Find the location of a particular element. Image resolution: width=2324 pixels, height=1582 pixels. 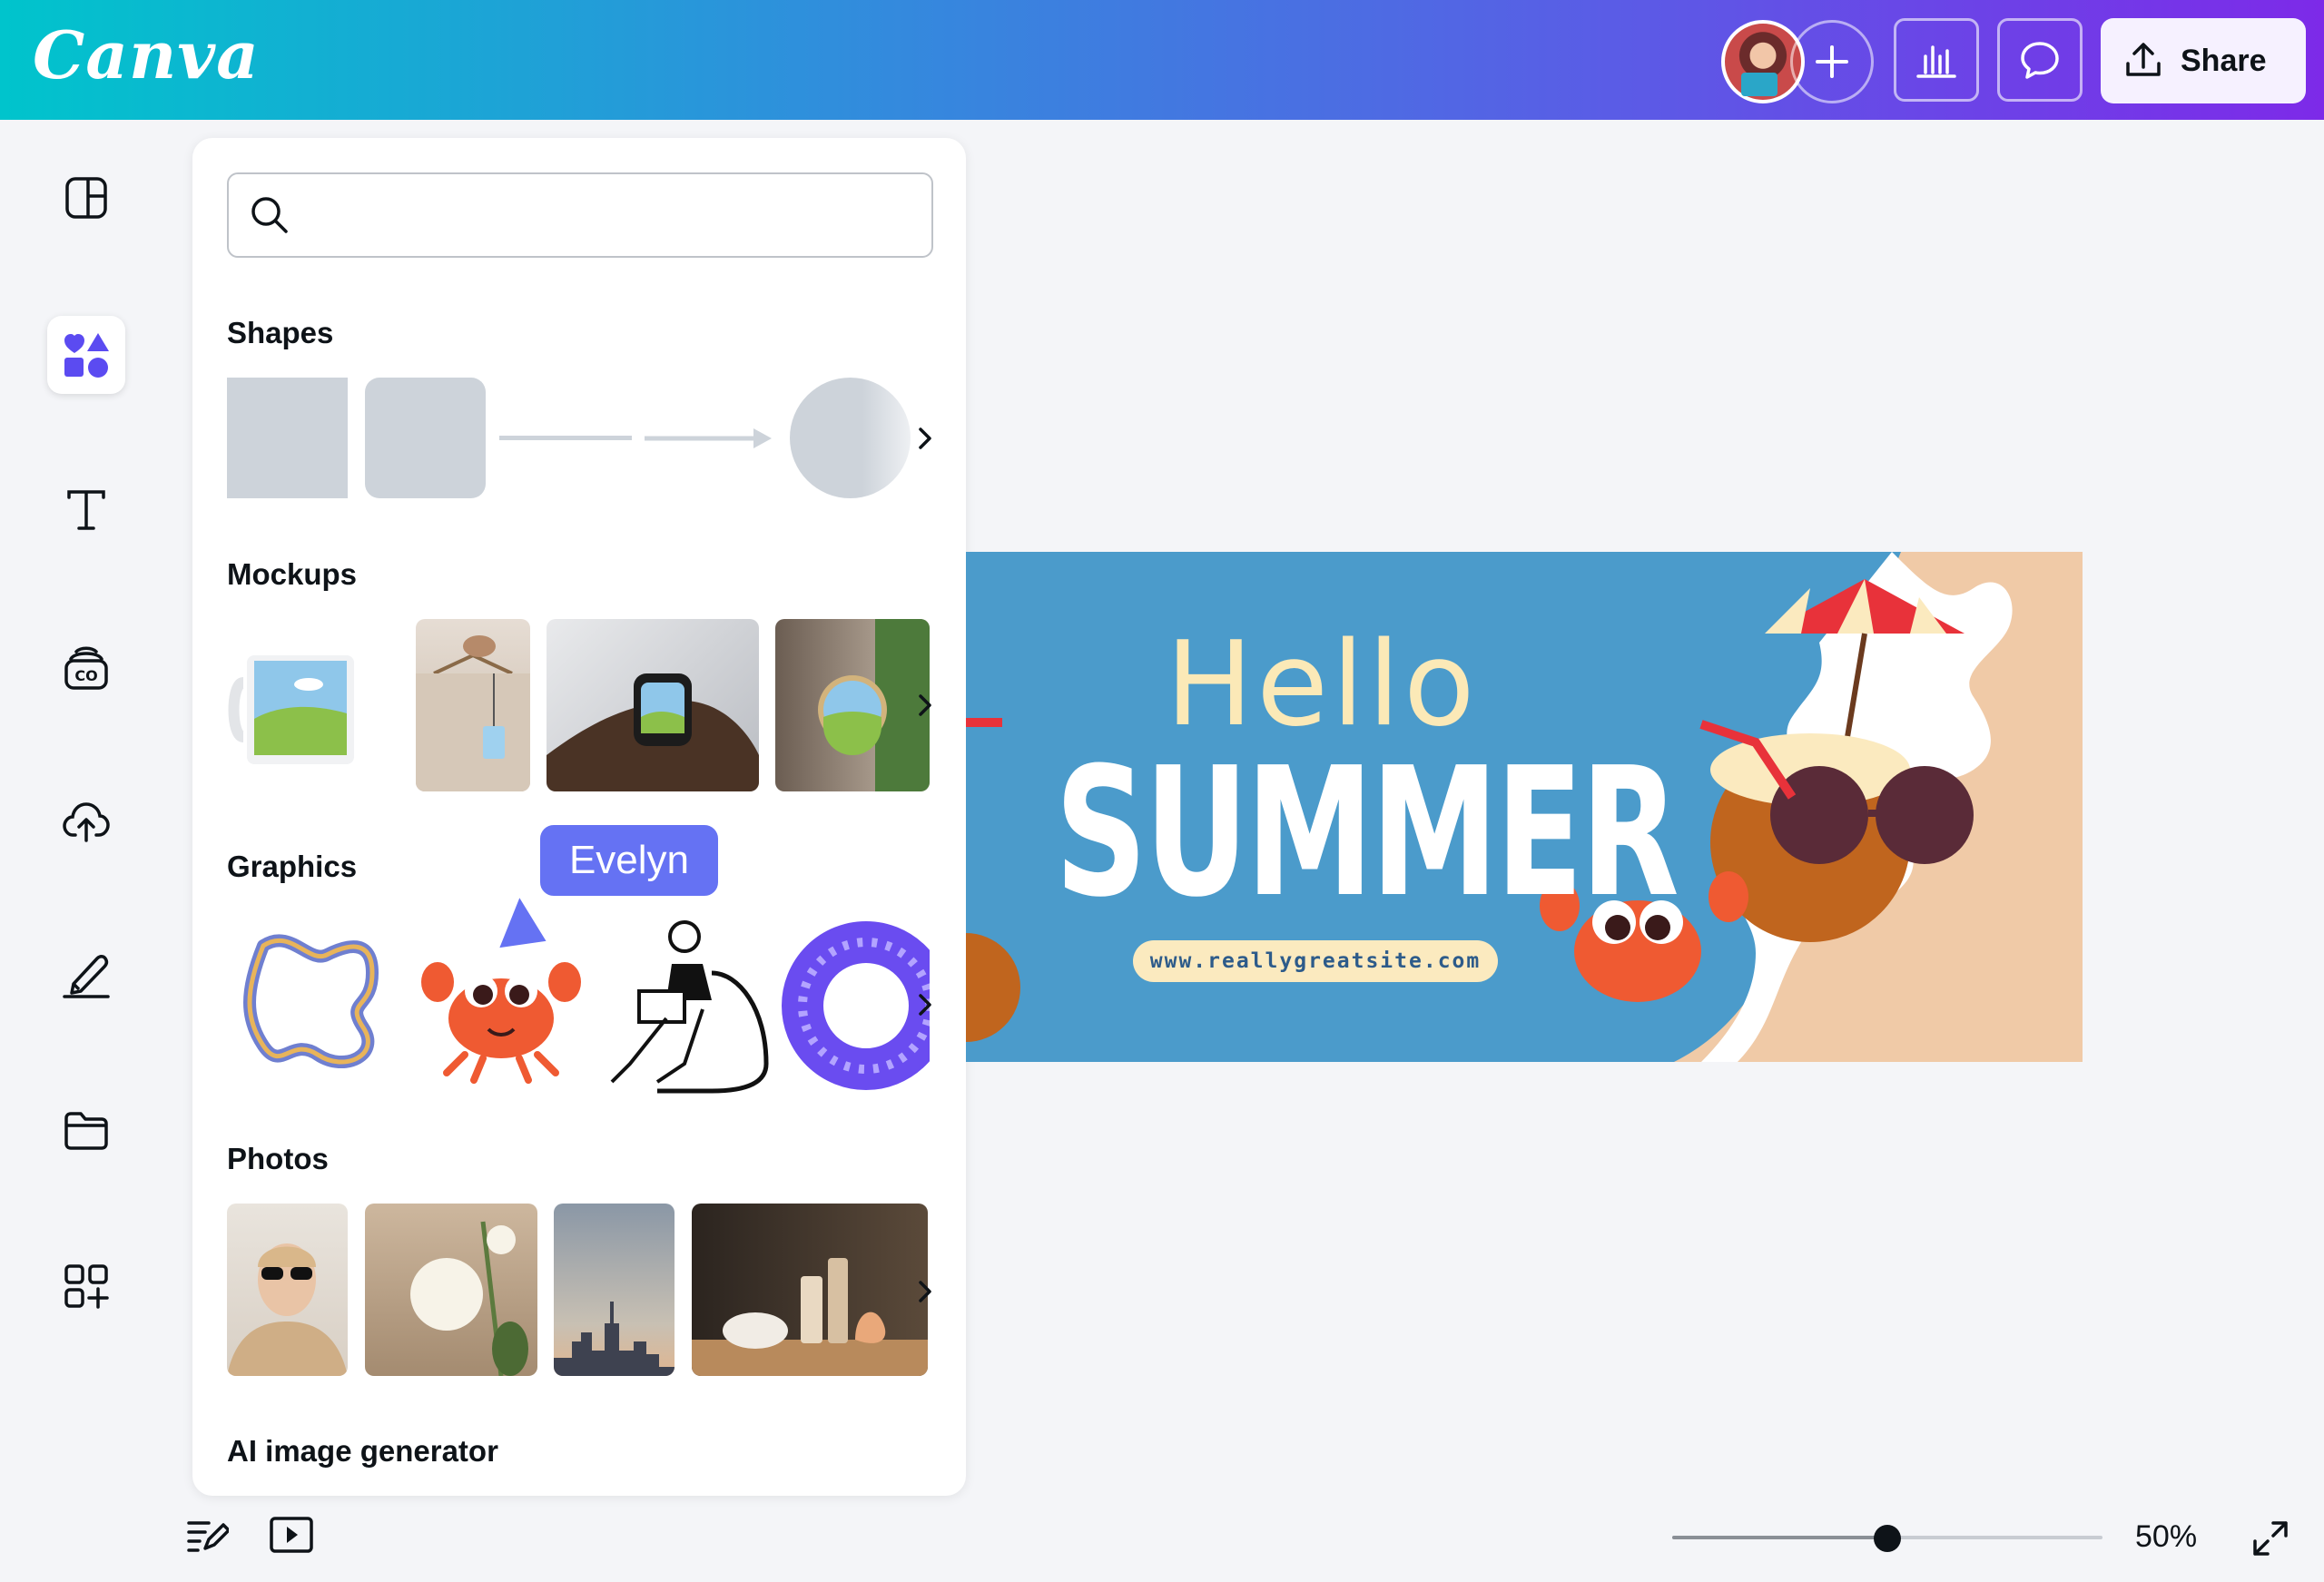

plus-icon is located at coordinates (1832, 61).